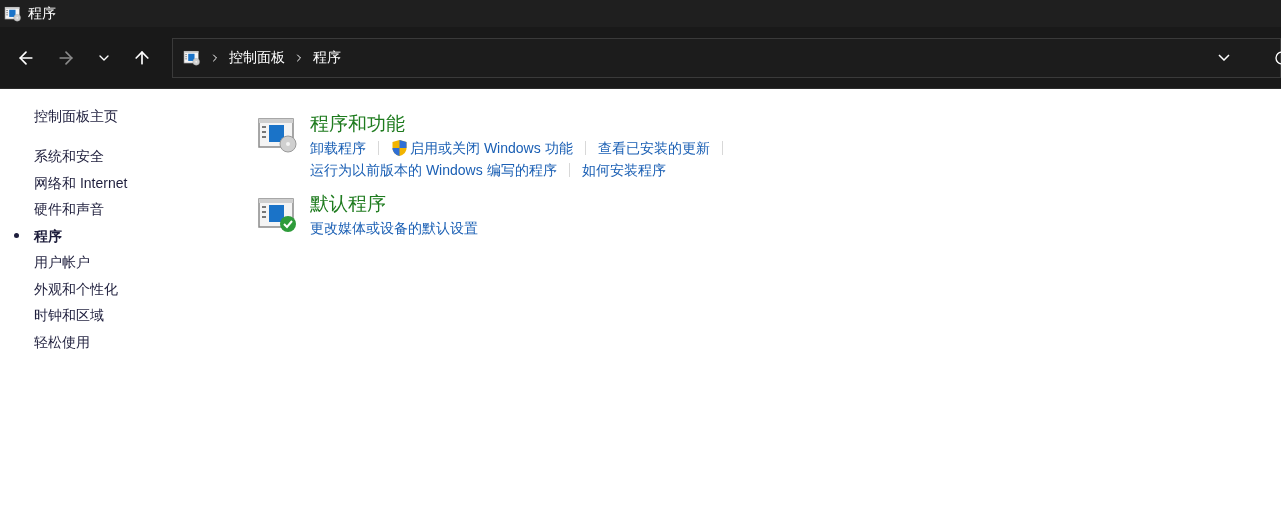 The image size is (1281, 513). Describe the element at coordinates (129, 344) in the screenshot. I see `sidebar-item: 轻松使用` at that location.